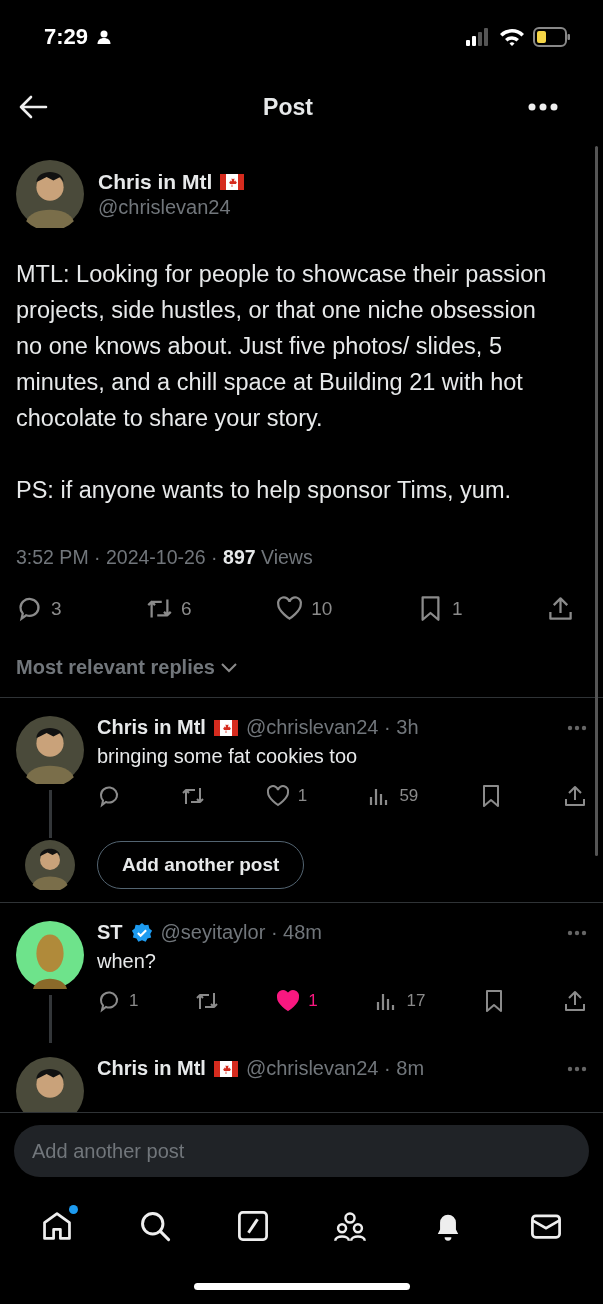 Image resolution: width=603 pixels, height=1304 pixels. What do you see at coordinates (127, 961) in the screenshot?
I see `reply-text: when?` at bounding box center [127, 961].